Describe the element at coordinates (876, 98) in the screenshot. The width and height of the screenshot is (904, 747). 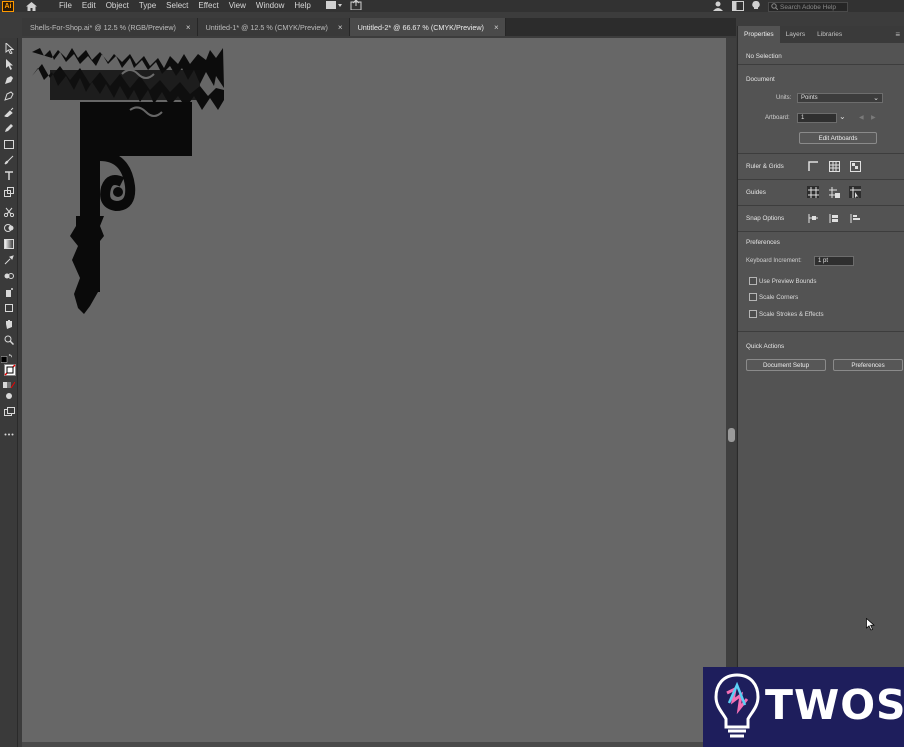
I see `chevron-down-icon: ⌄` at that location.